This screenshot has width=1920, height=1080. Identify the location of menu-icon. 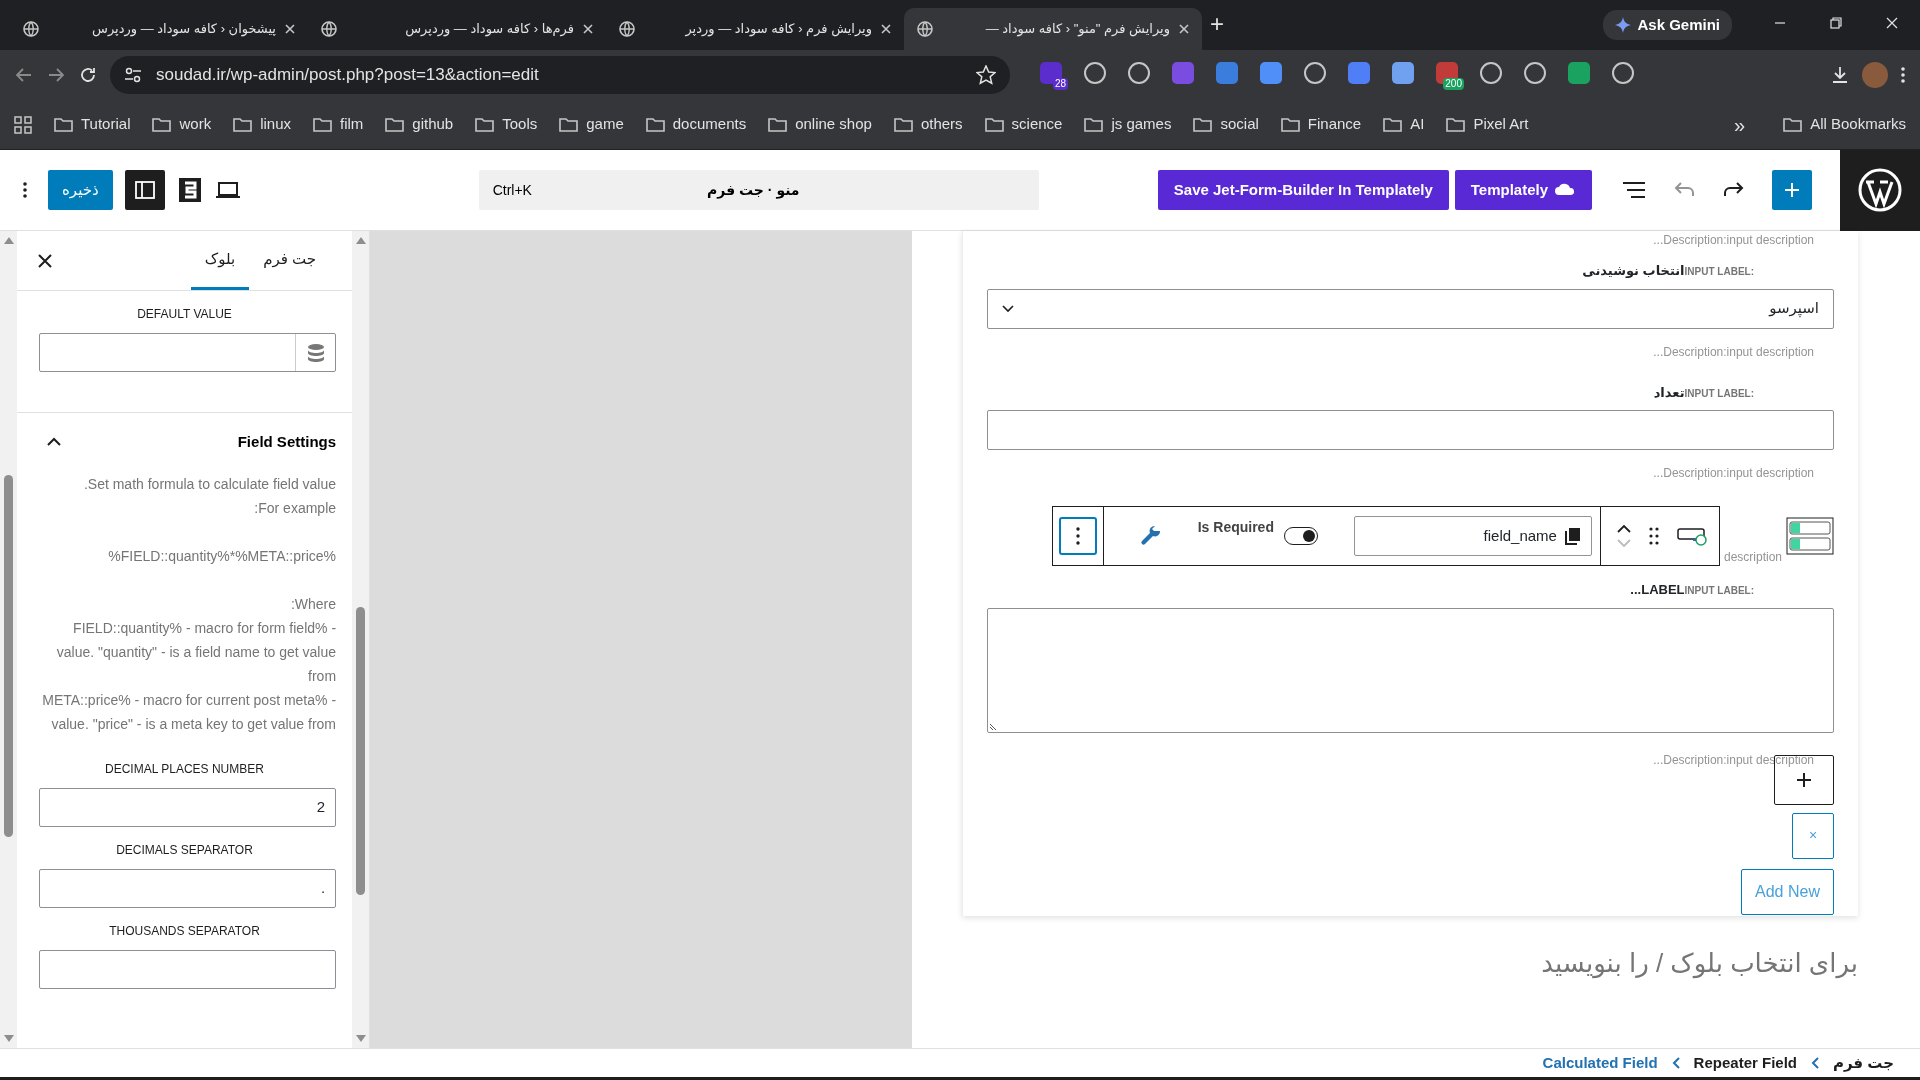
(1903, 75).